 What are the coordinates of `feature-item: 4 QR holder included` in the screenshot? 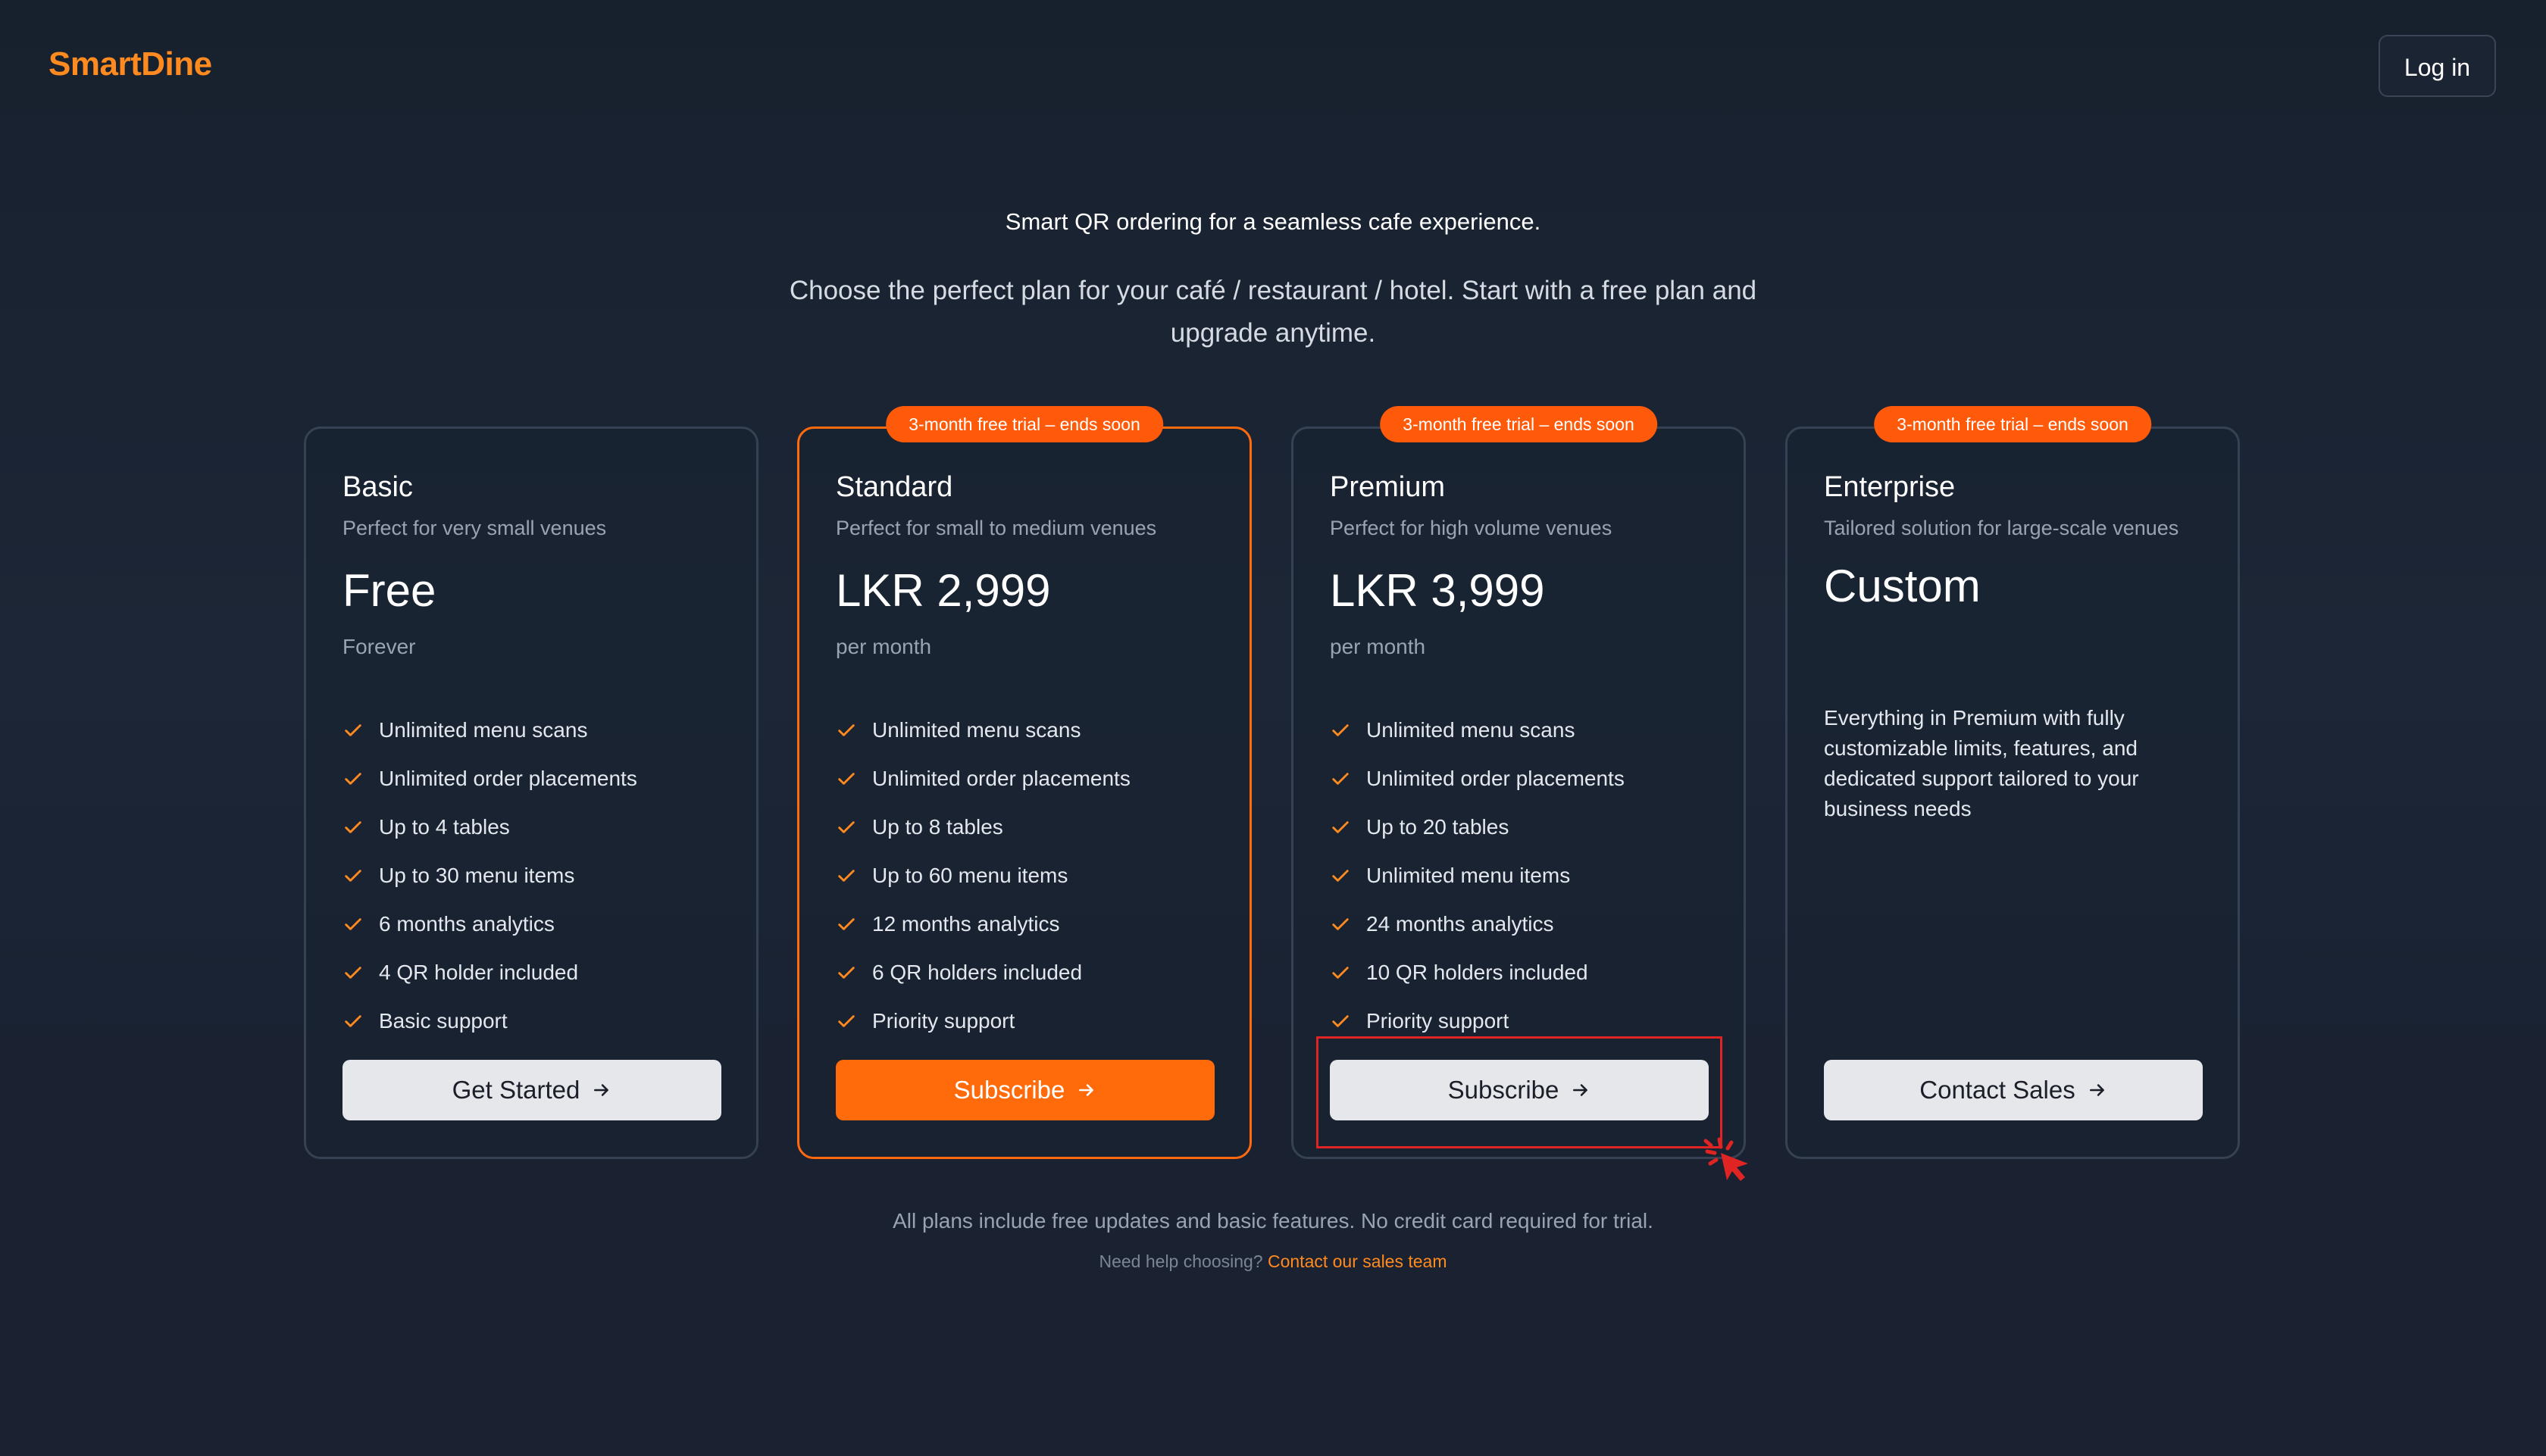 It's located at (537, 972).